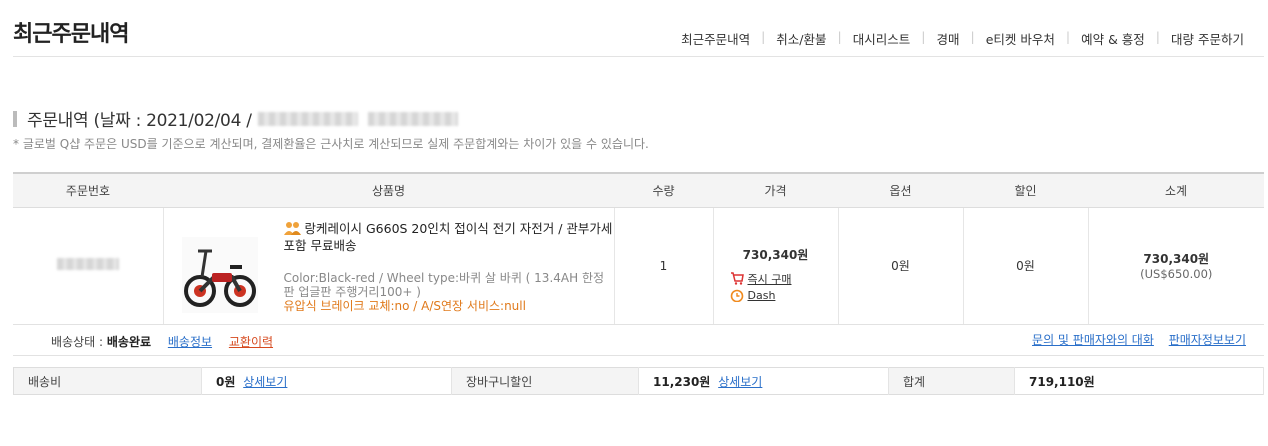 This screenshot has height=446, width=1268. I want to click on product-thumbnail, so click(219, 275).